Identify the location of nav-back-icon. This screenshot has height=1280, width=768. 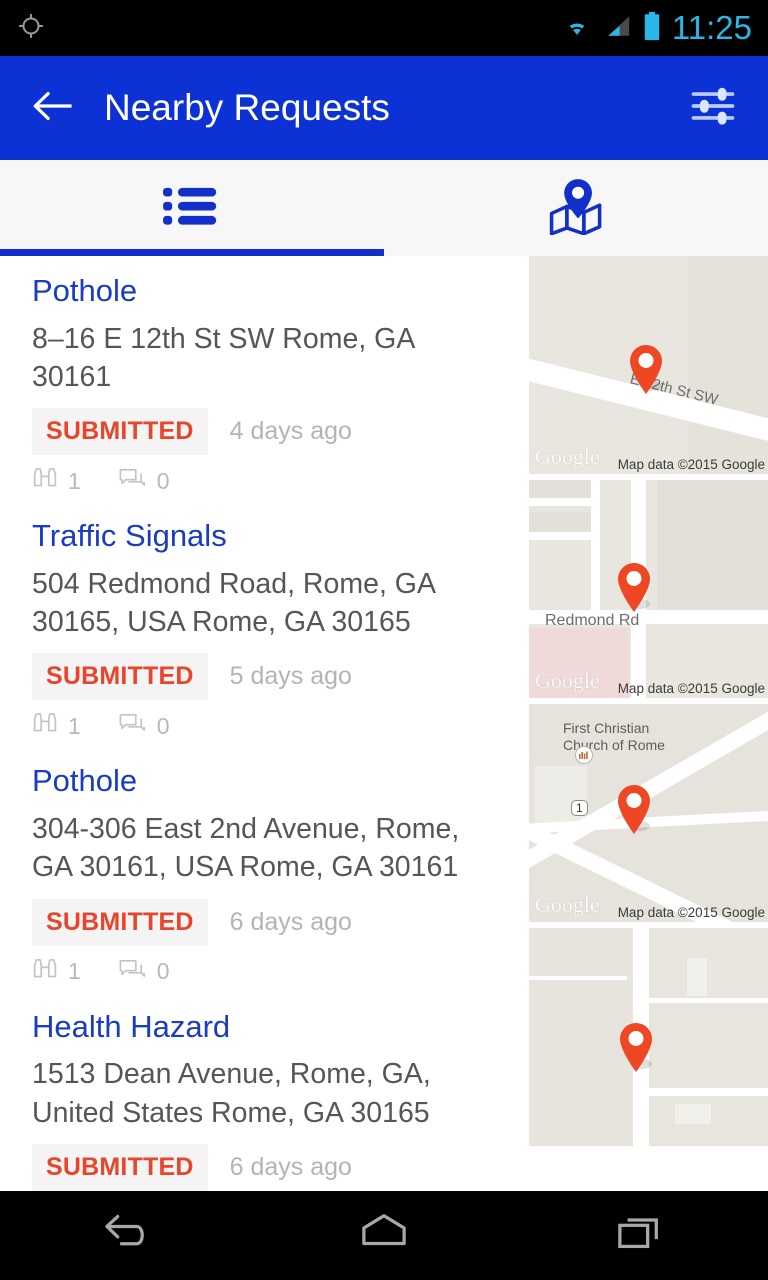
(128, 1235).